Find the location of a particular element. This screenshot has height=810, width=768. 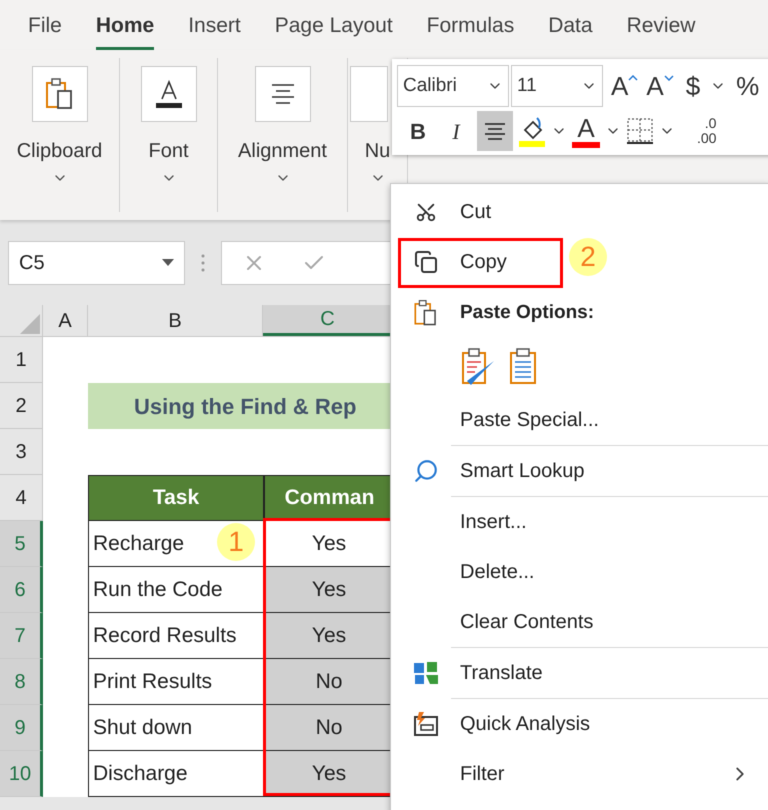

font-name-field: Calibri is located at coordinates (453, 86).